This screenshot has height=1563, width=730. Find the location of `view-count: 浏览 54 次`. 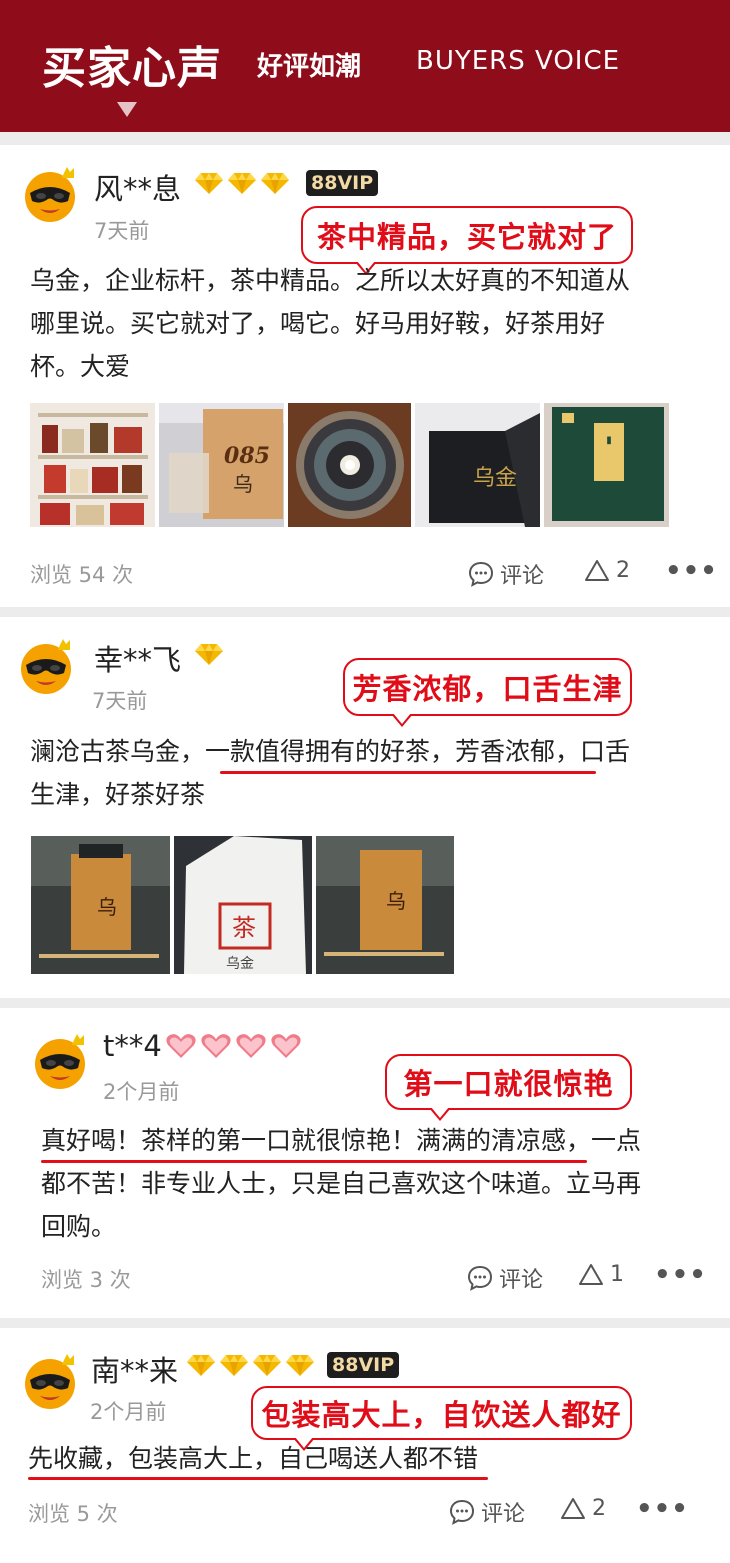

view-count: 浏览 54 次 is located at coordinates (82, 575).